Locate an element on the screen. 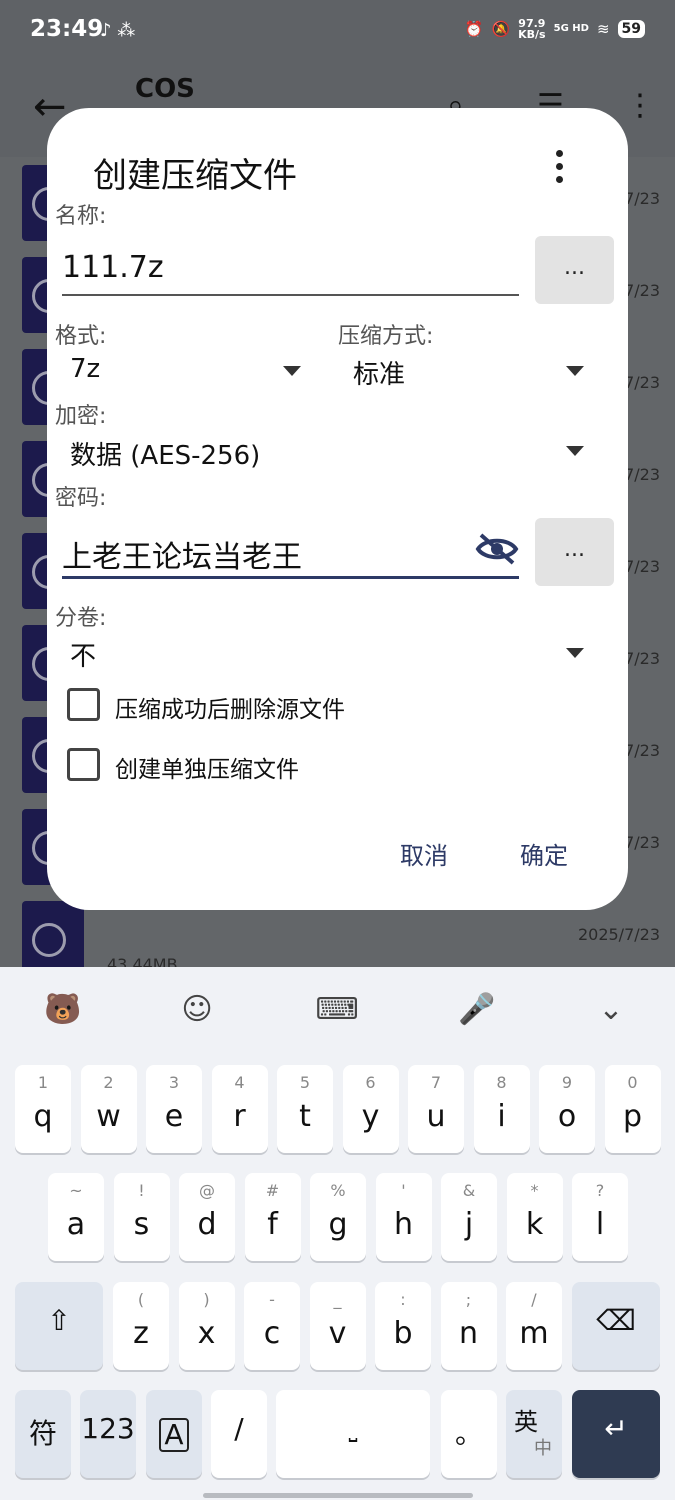 The height and width of the screenshot is (1500, 675). key-char: z is located at coordinates (141, 1333).